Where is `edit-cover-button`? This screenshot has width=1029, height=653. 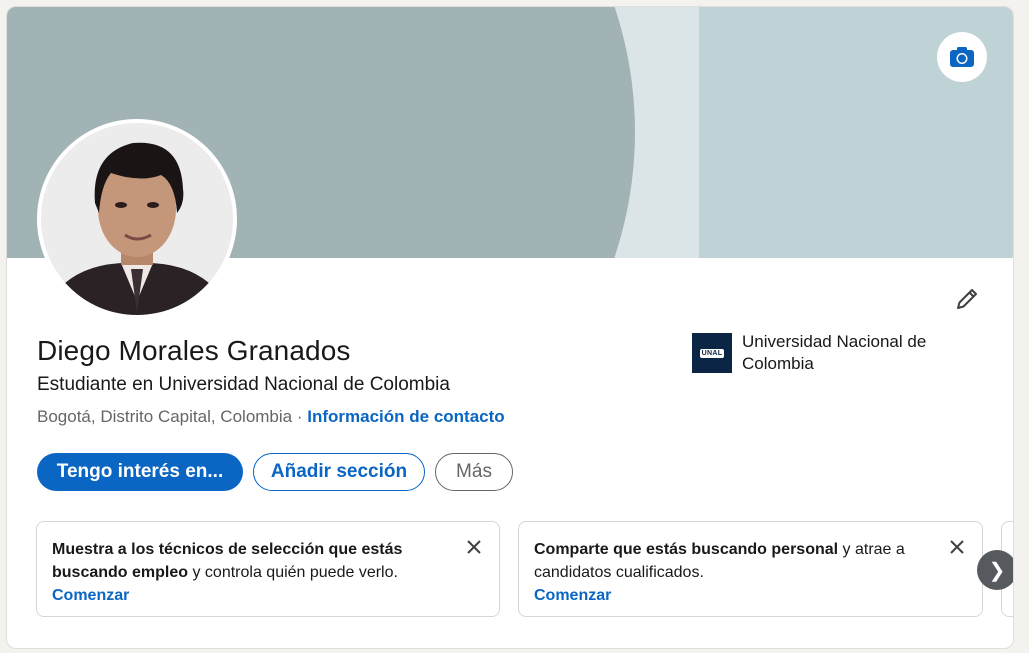
edit-cover-button is located at coordinates (962, 57).